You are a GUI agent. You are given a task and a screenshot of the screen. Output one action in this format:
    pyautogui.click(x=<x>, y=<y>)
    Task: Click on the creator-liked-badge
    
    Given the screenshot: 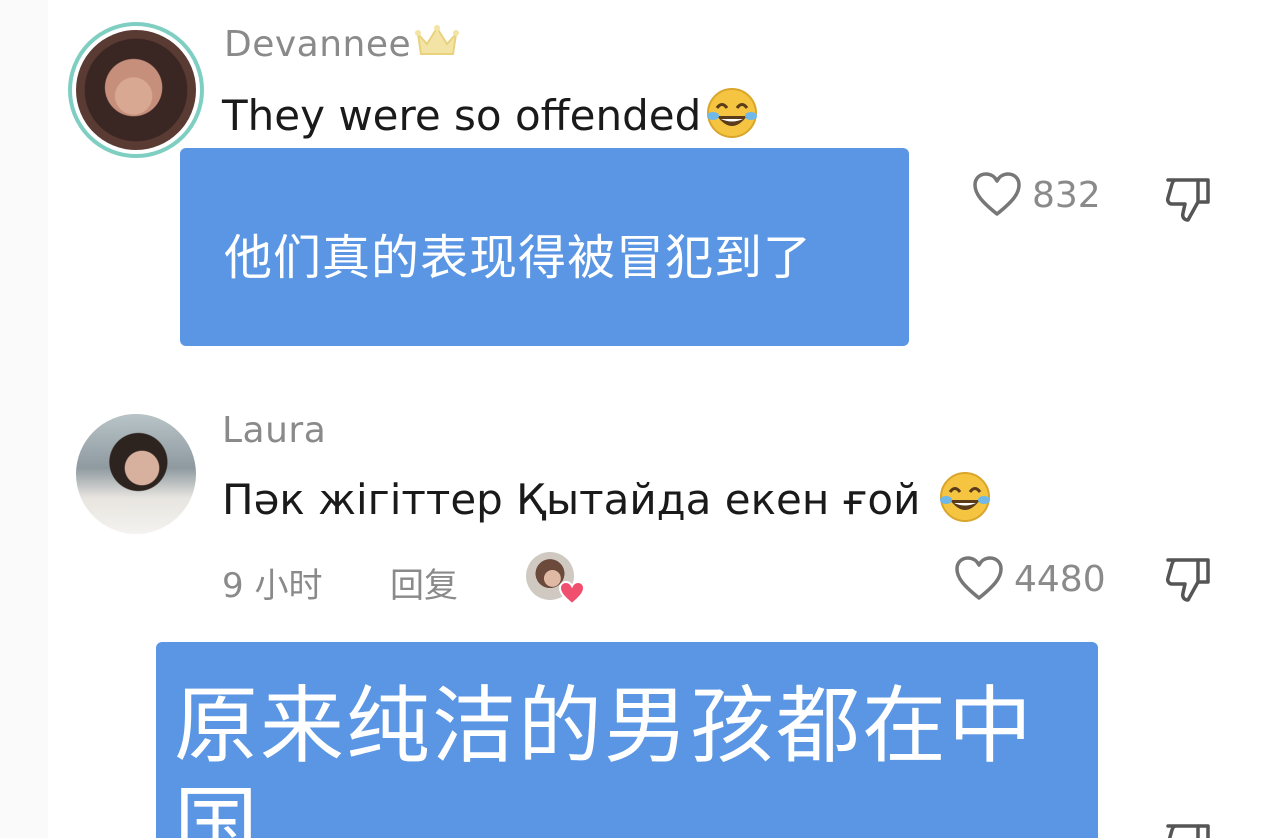 What is the action you would take?
    pyautogui.click(x=556, y=579)
    